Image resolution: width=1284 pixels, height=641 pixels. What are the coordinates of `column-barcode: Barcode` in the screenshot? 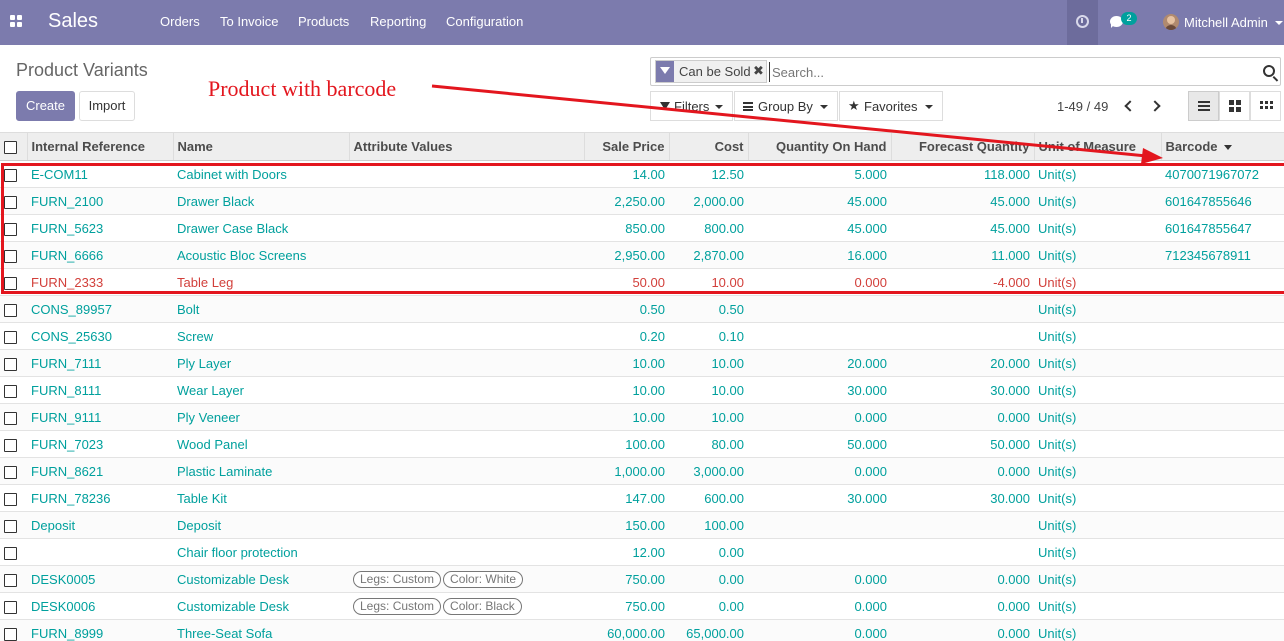 It's located at (1222, 146).